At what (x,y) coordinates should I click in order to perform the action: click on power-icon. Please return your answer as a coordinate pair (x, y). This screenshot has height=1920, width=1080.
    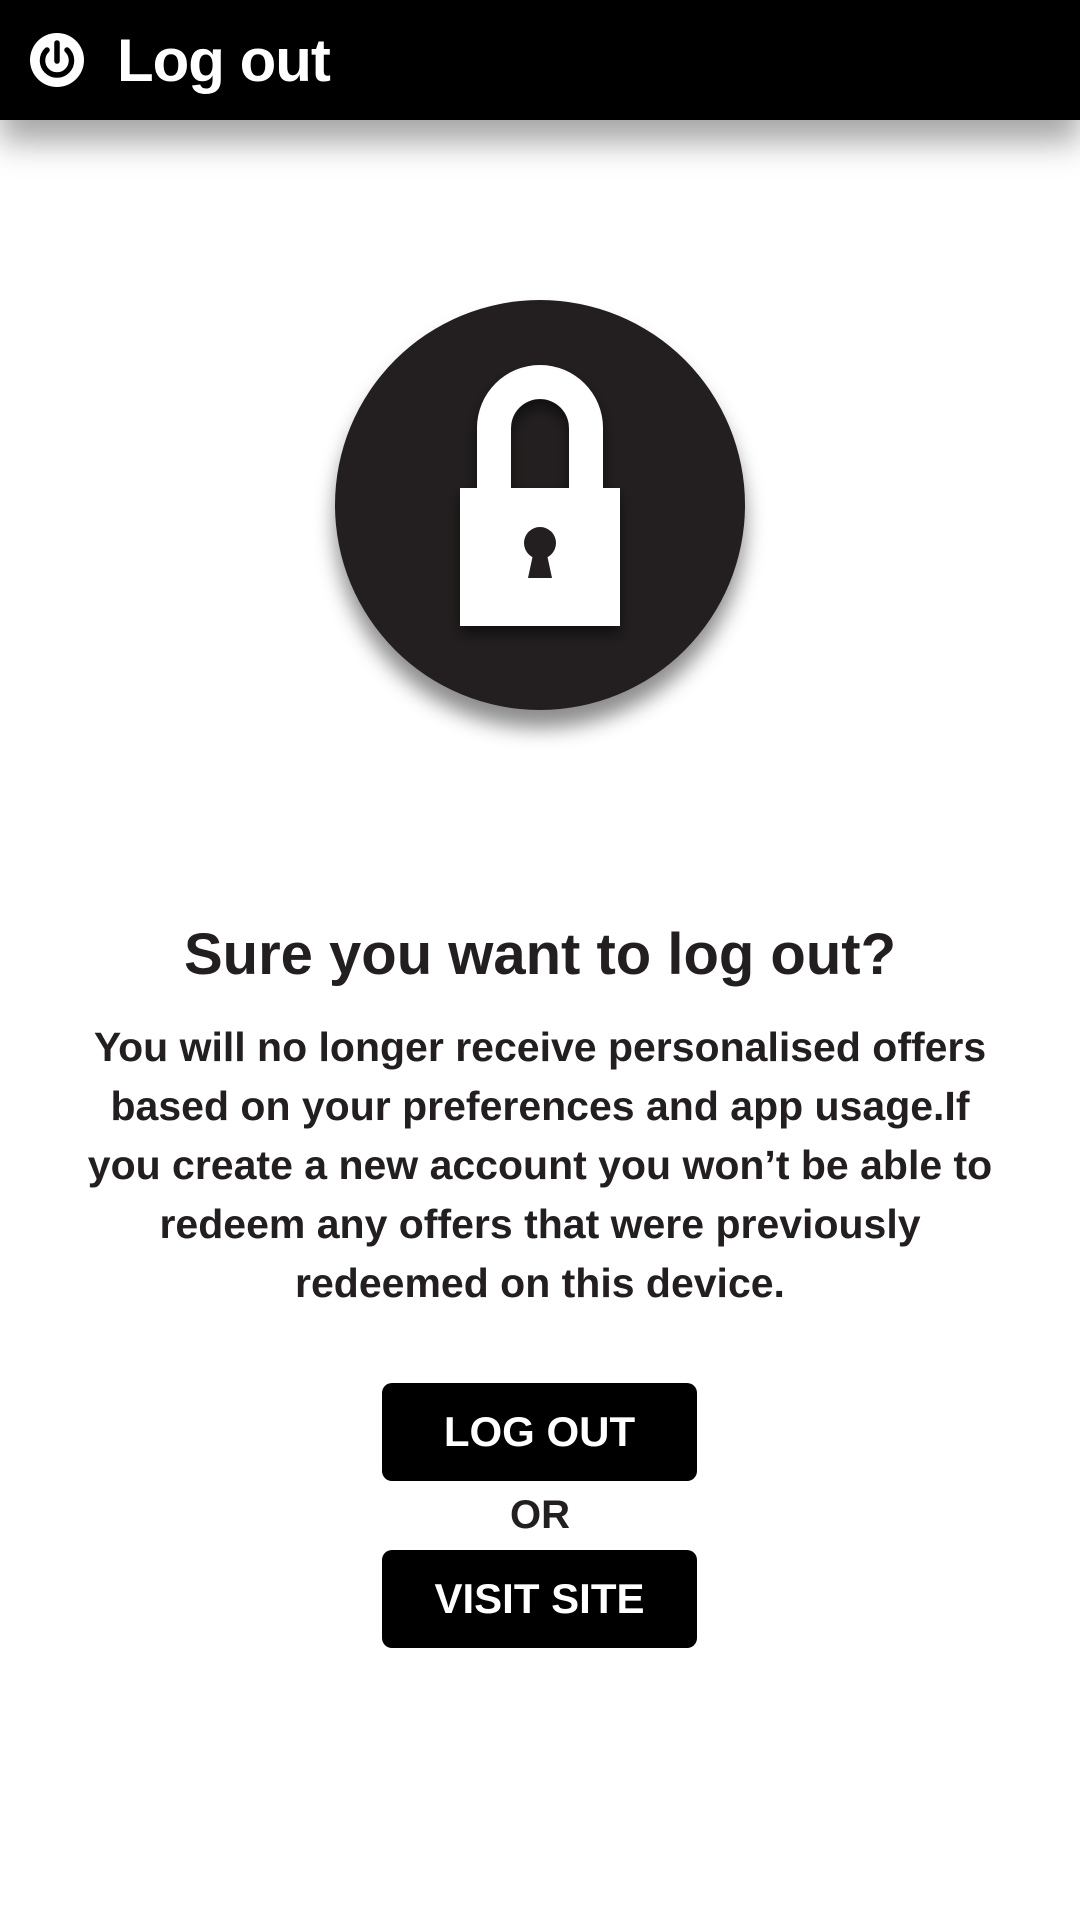
    Looking at the image, I should click on (57, 60).